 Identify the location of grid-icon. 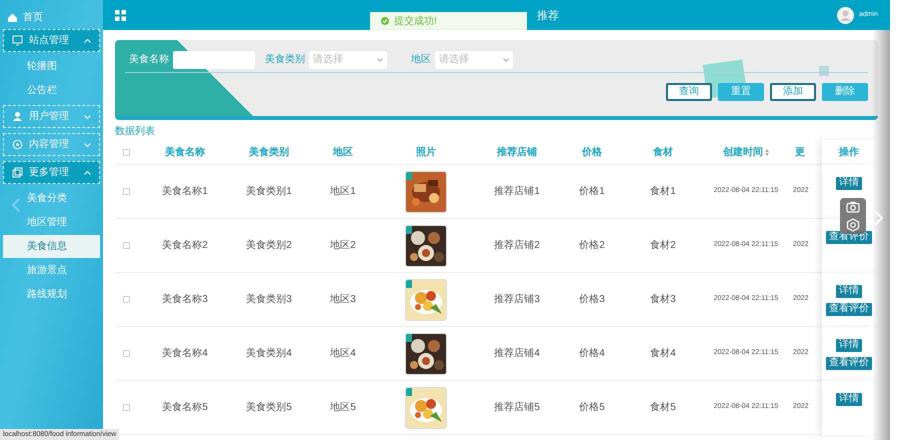
(120, 15).